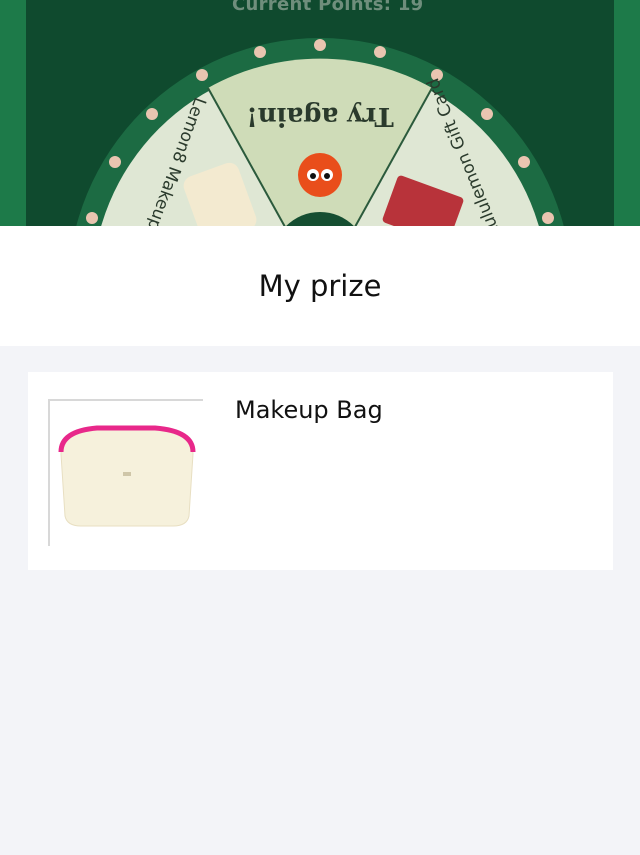 This screenshot has width=640, height=855. What do you see at coordinates (320, 175) in the screenshot?
I see `mascot-icon` at bounding box center [320, 175].